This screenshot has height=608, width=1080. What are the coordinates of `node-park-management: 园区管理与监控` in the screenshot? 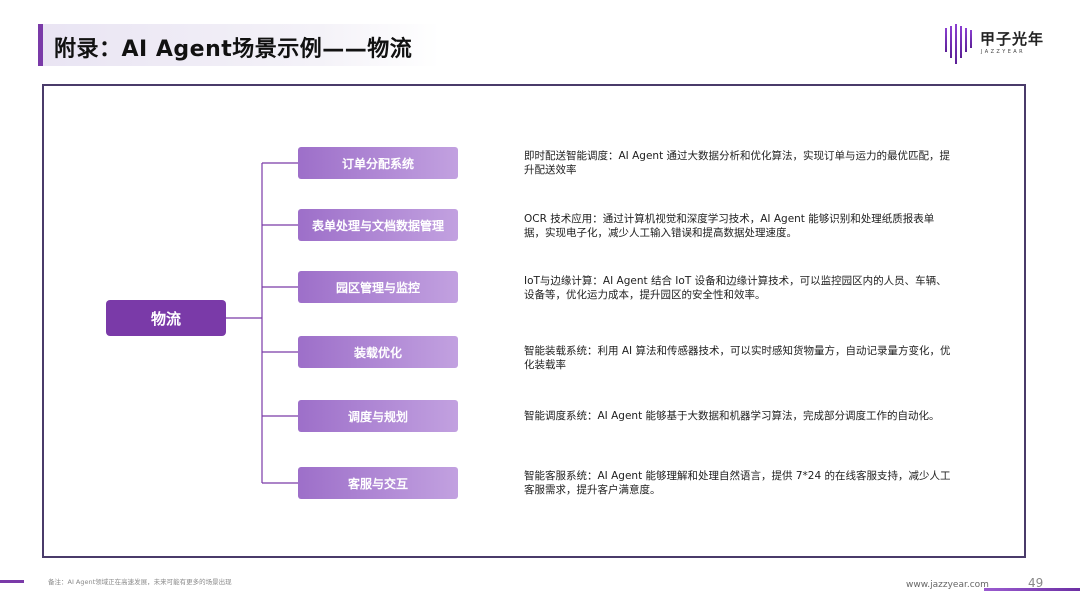 It's located at (378, 287).